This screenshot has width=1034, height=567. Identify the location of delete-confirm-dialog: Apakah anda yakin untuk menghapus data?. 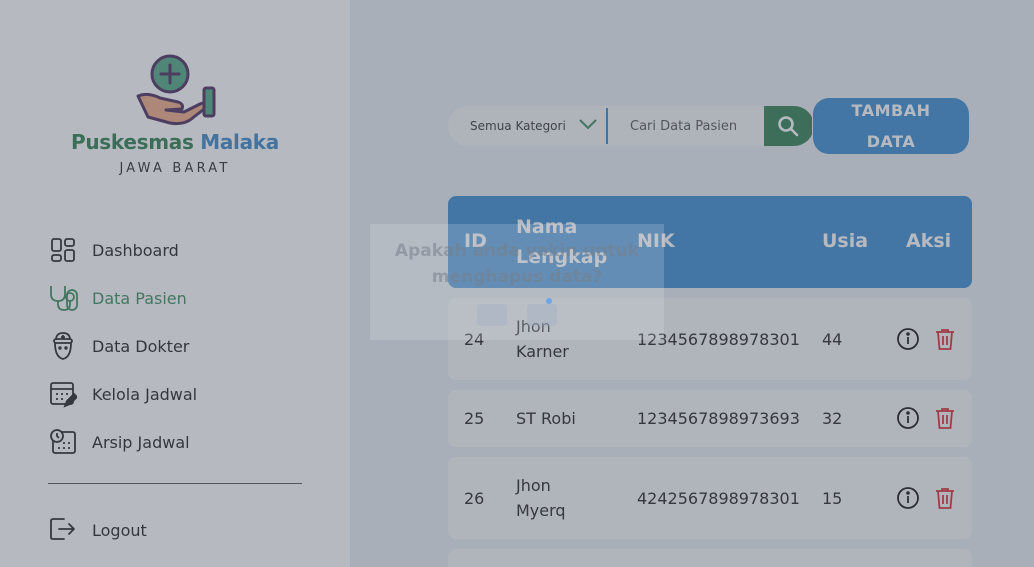
(517, 282).